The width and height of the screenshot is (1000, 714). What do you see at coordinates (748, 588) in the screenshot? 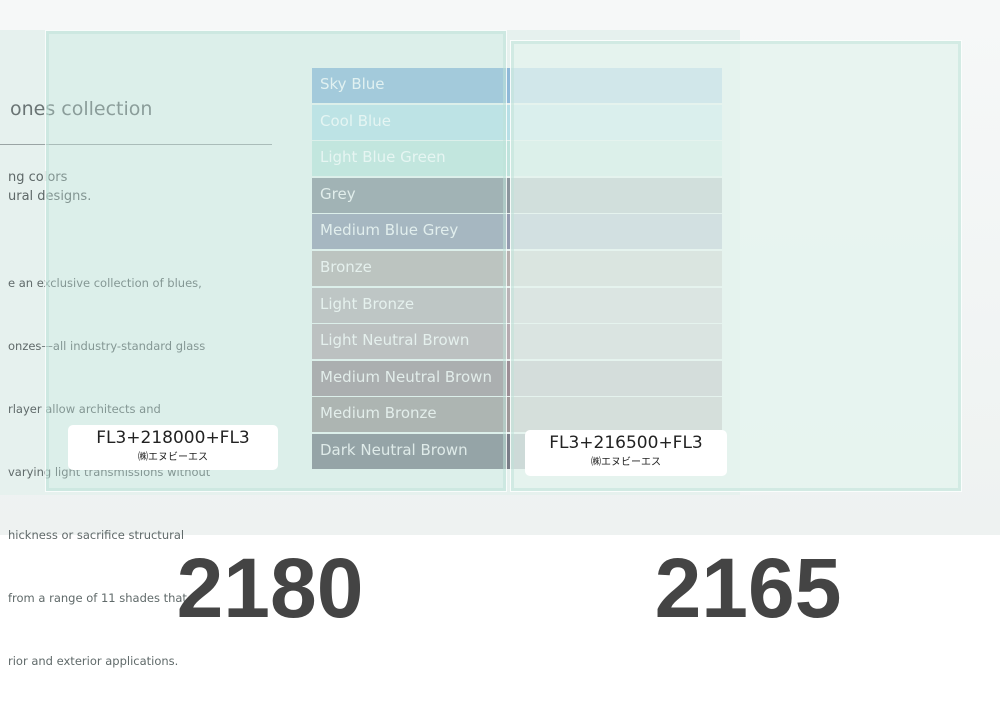
I see `sample-number-right: 2165` at bounding box center [748, 588].